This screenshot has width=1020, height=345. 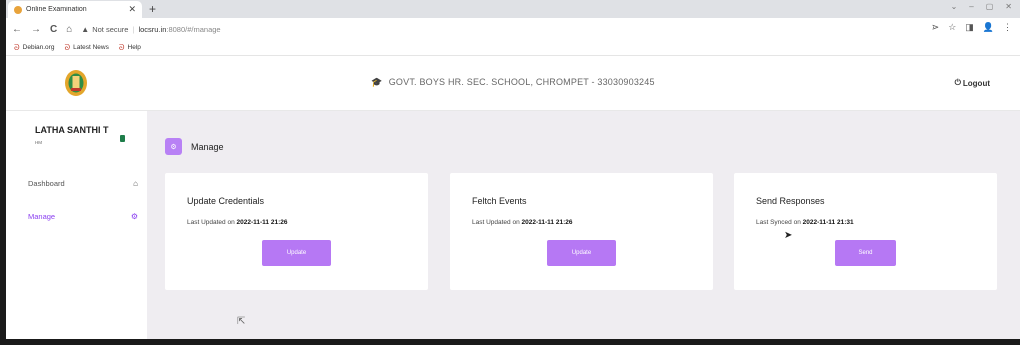 I want to click on card-title: Feltch Events, so click(x=499, y=201).